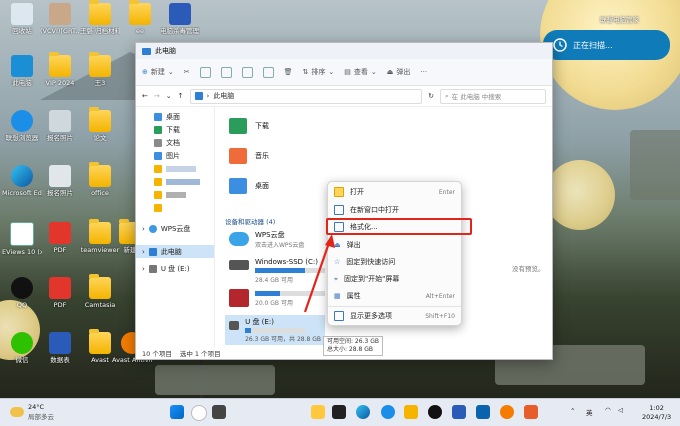 The height and width of the screenshot is (426, 680). I want to click on paste-button, so click(226, 72).